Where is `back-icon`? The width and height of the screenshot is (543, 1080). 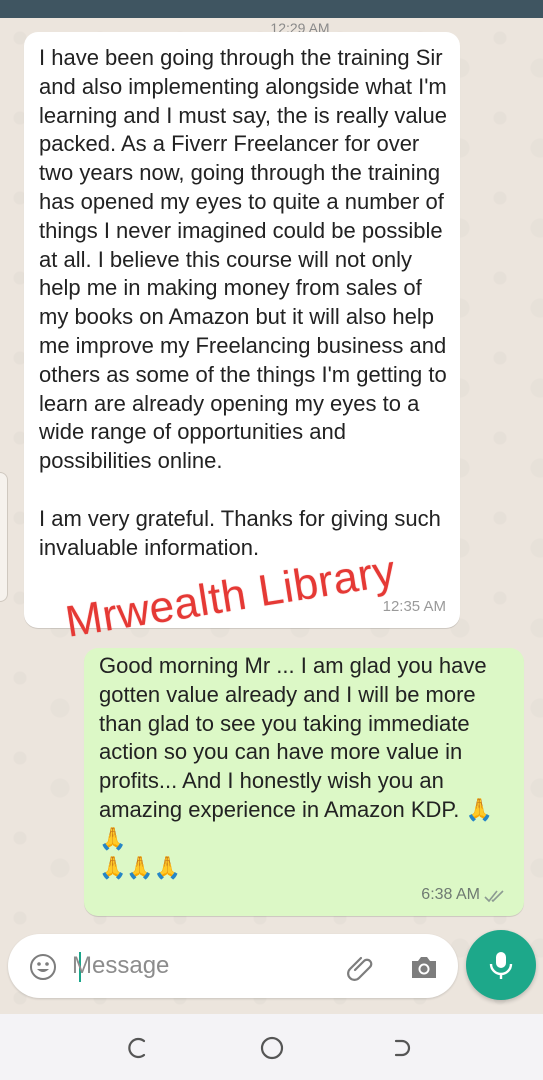 back-icon is located at coordinates (402, 1048).